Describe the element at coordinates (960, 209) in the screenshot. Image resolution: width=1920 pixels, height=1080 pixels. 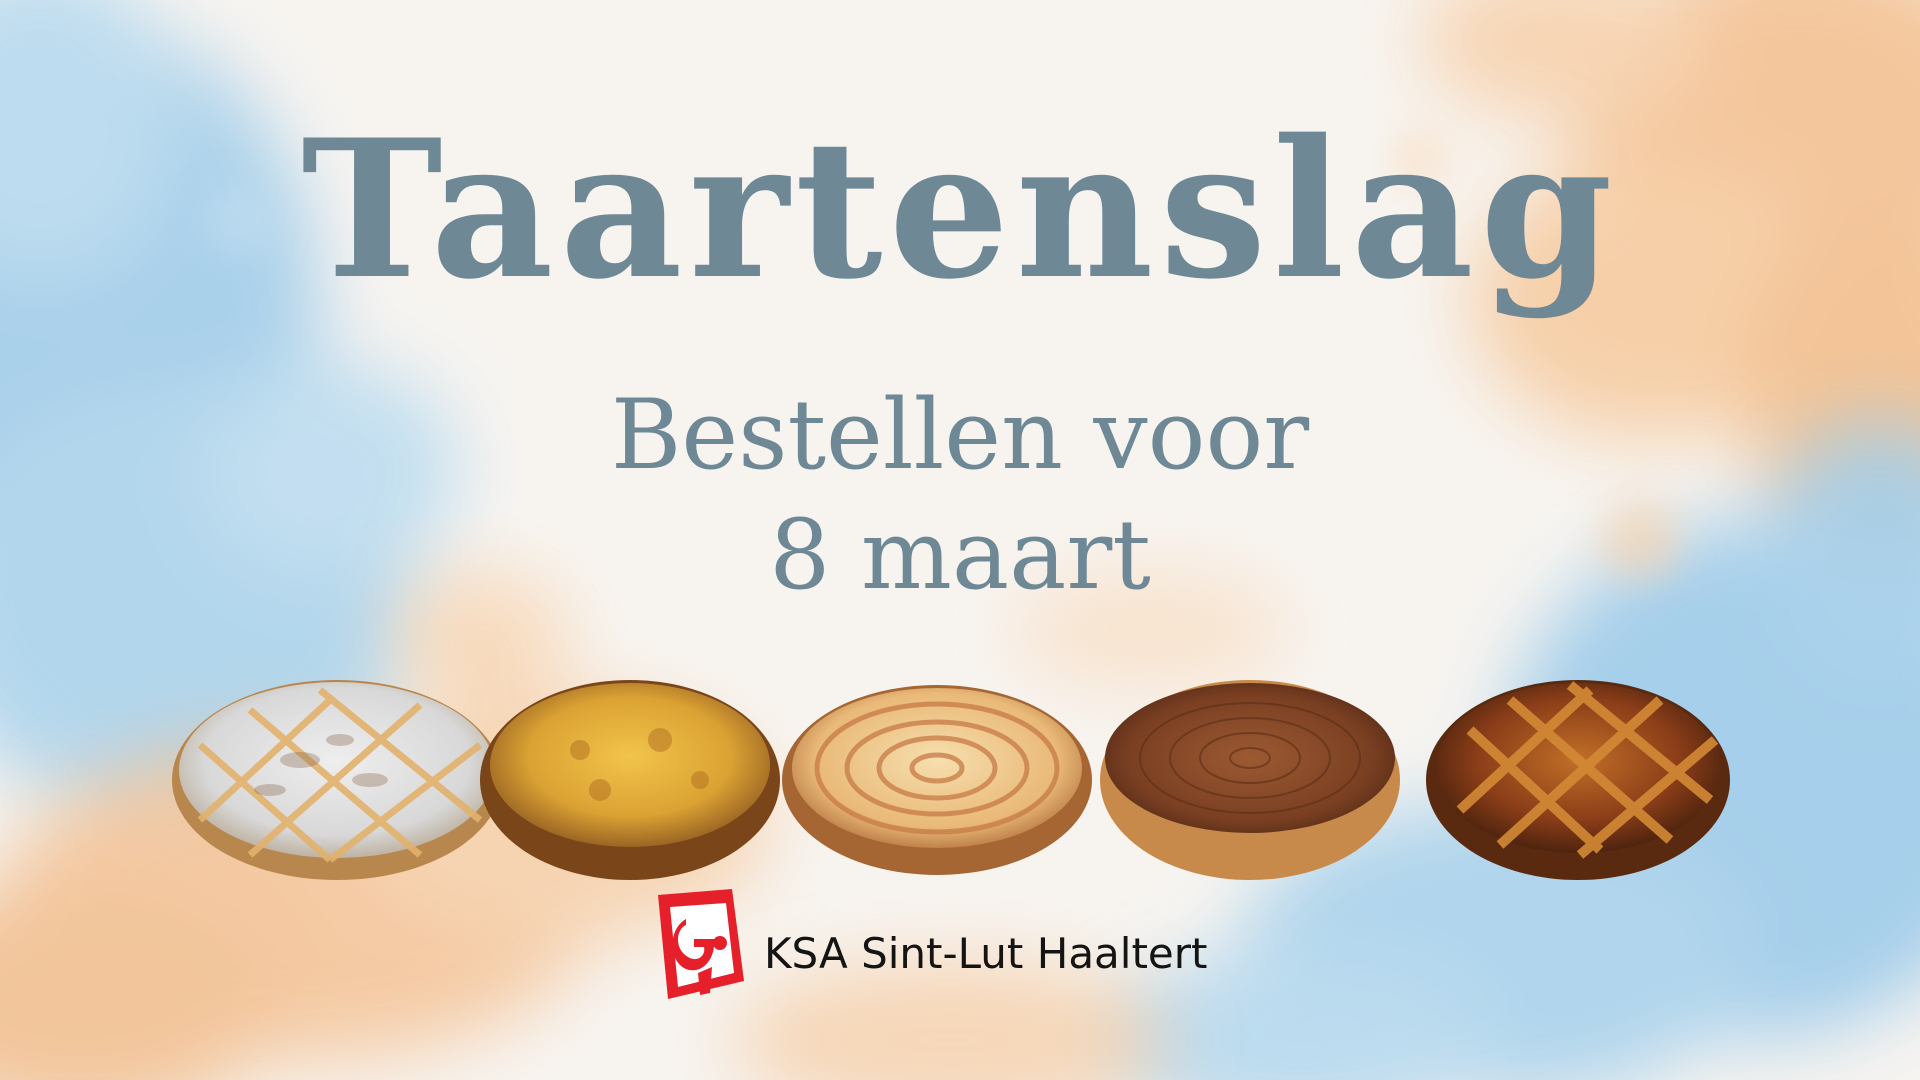
I see `poster-title: Taartenslag` at that location.